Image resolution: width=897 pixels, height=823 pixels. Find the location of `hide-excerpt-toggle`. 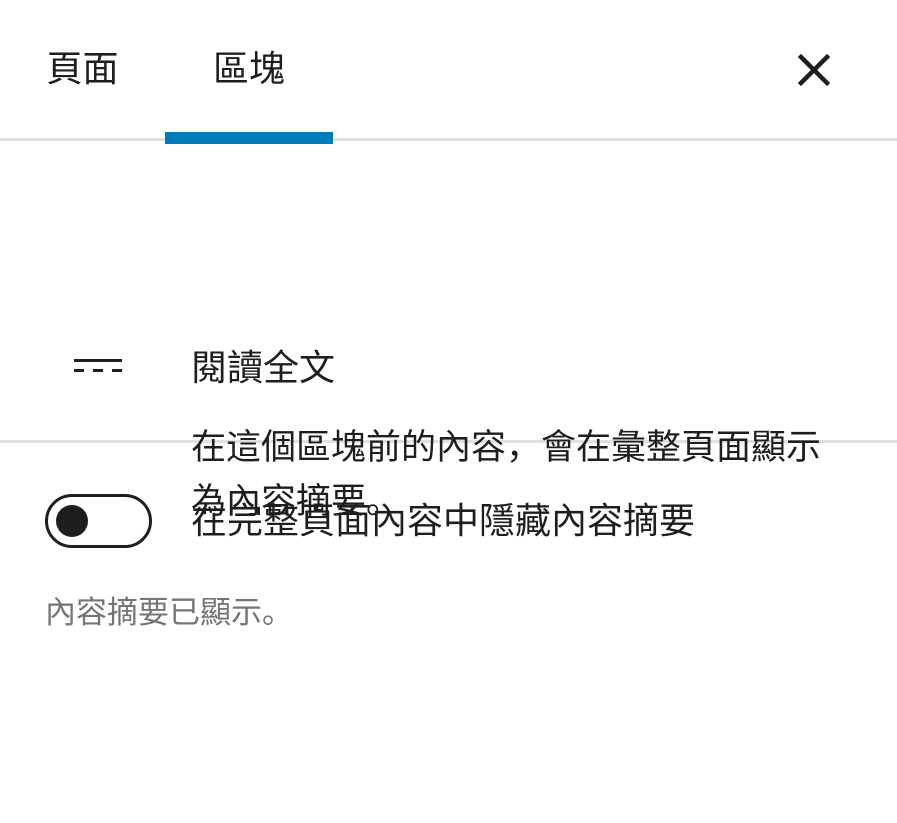

hide-excerpt-toggle is located at coordinates (98, 521).